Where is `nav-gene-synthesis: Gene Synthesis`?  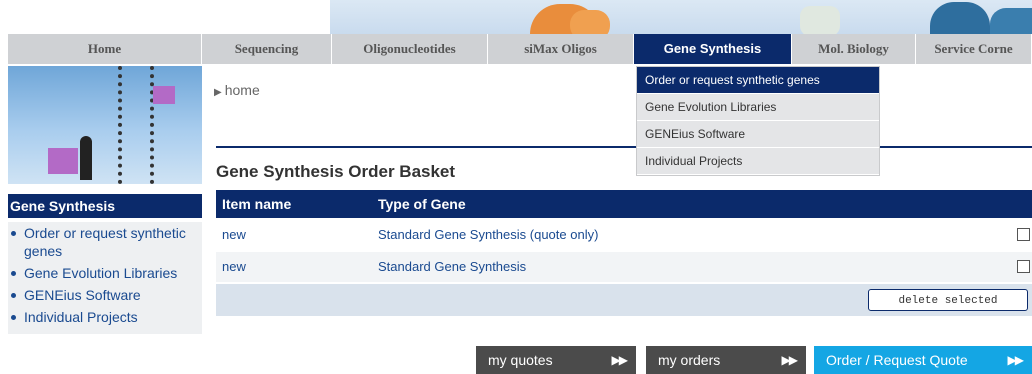 nav-gene-synthesis: Gene Synthesis is located at coordinates (713, 49).